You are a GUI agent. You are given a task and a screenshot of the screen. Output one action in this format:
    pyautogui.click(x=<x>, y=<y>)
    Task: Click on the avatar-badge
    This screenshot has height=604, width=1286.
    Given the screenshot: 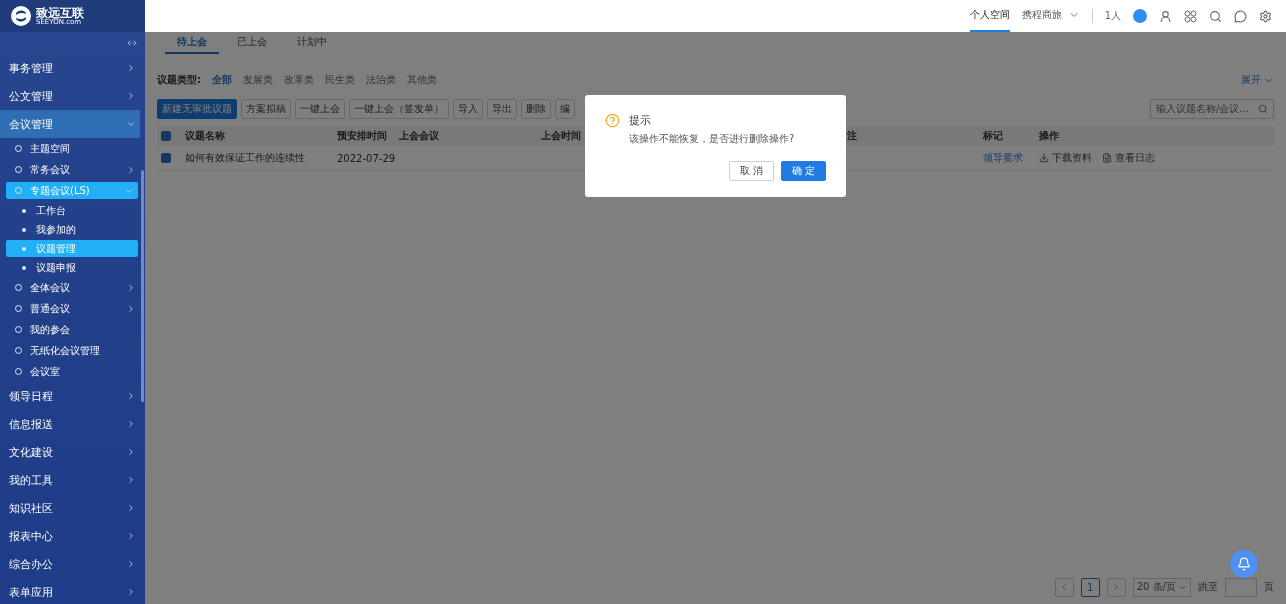 What is the action you would take?
    pyautogui.click(x=1140, y=16)
    